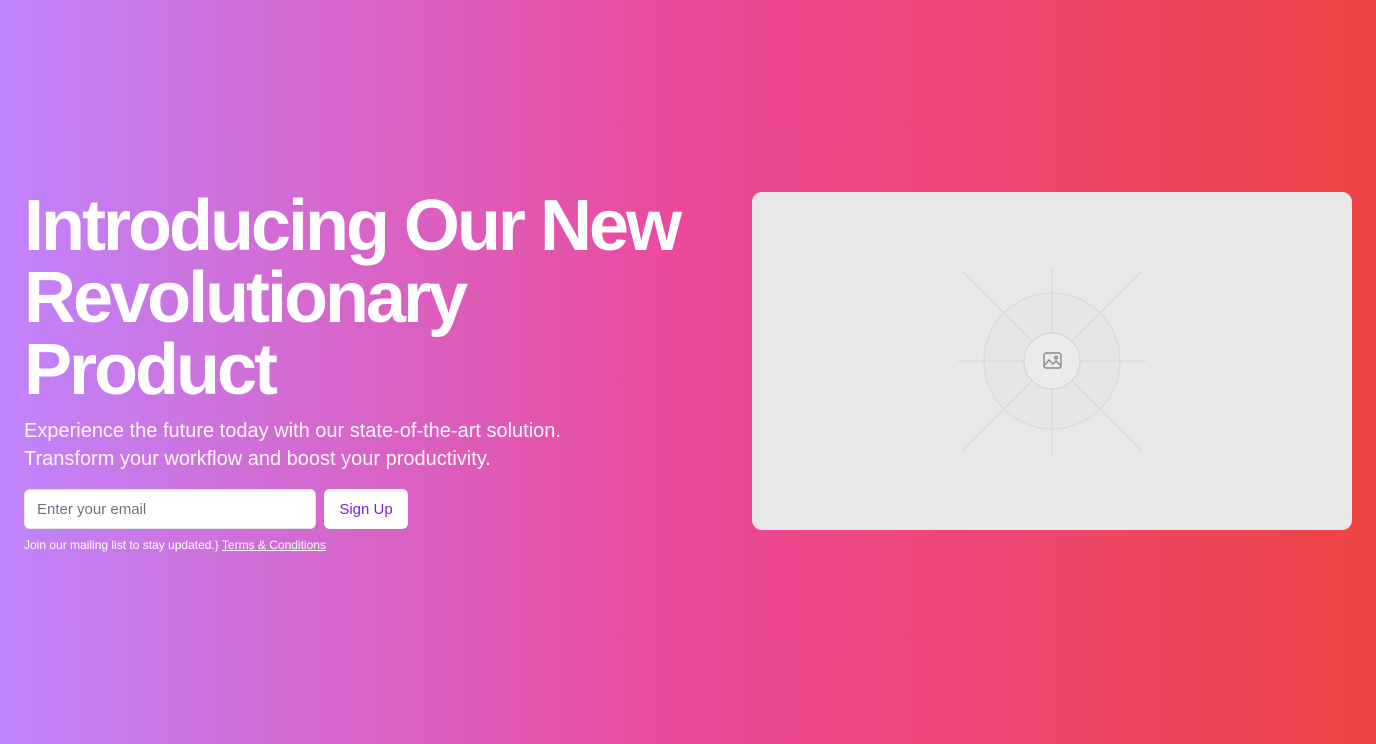  I want to click on sign-up-button: Sign Up, so click(366, 509).